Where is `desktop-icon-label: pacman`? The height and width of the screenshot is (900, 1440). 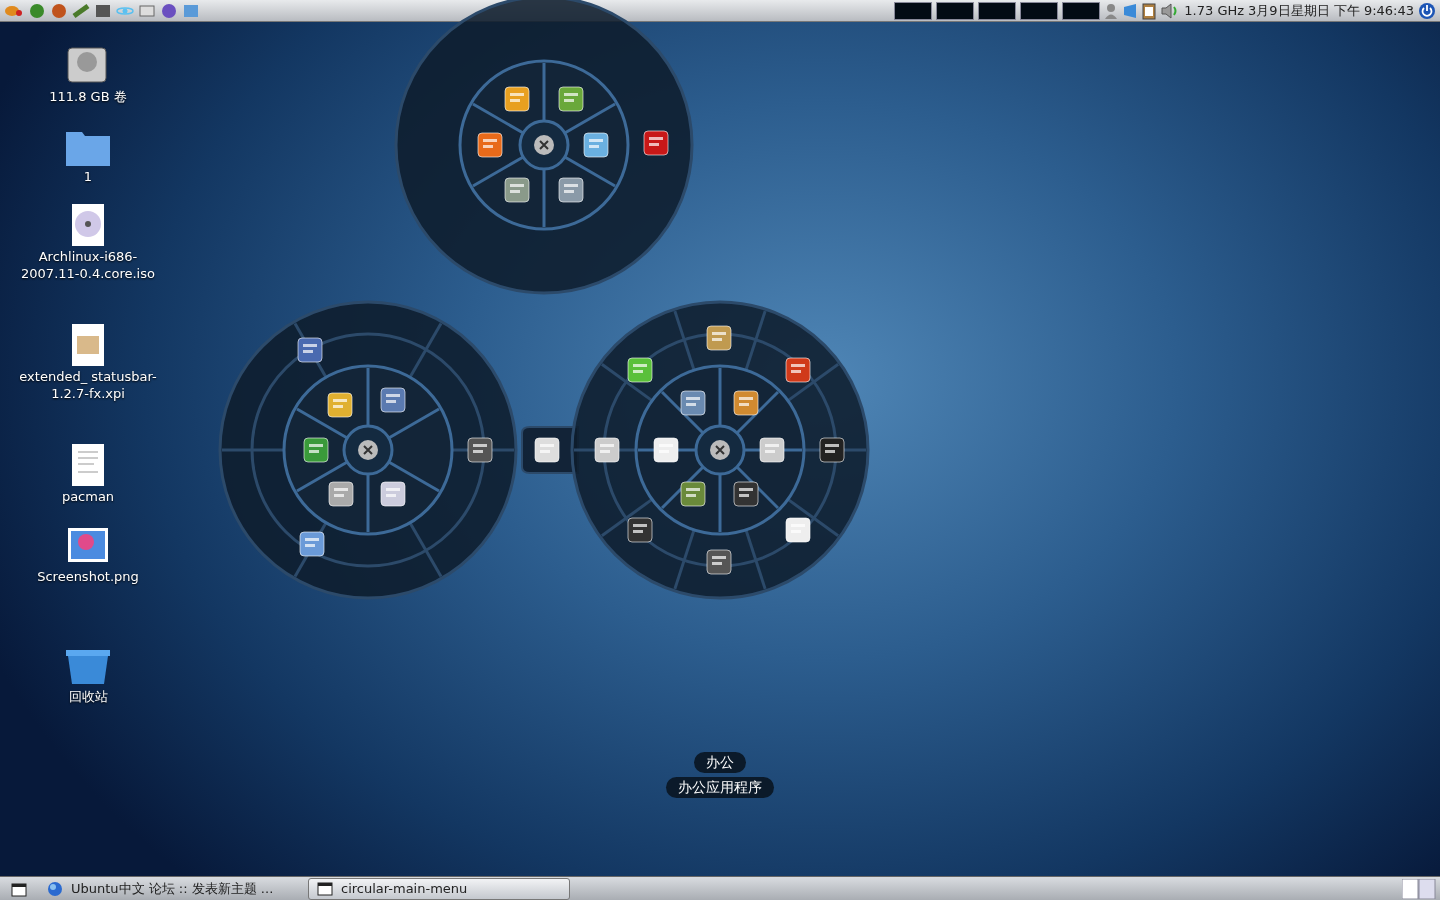
desktop-icon-label: pacman is located at coordinates (88, 496).